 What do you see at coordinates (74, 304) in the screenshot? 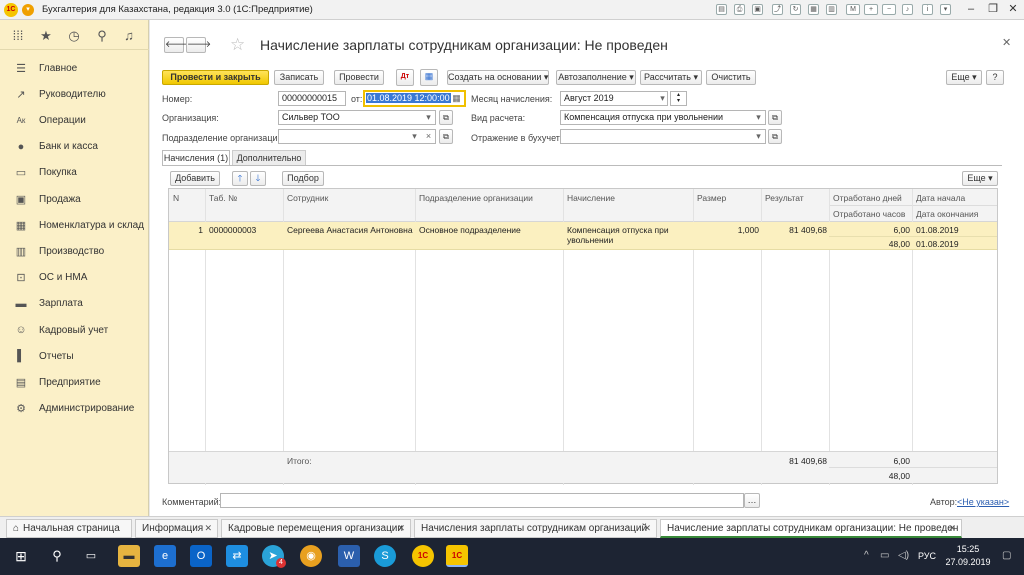
I see `sidebar-item-10: ▬ Зарплата` at bounding box center [74, 304].